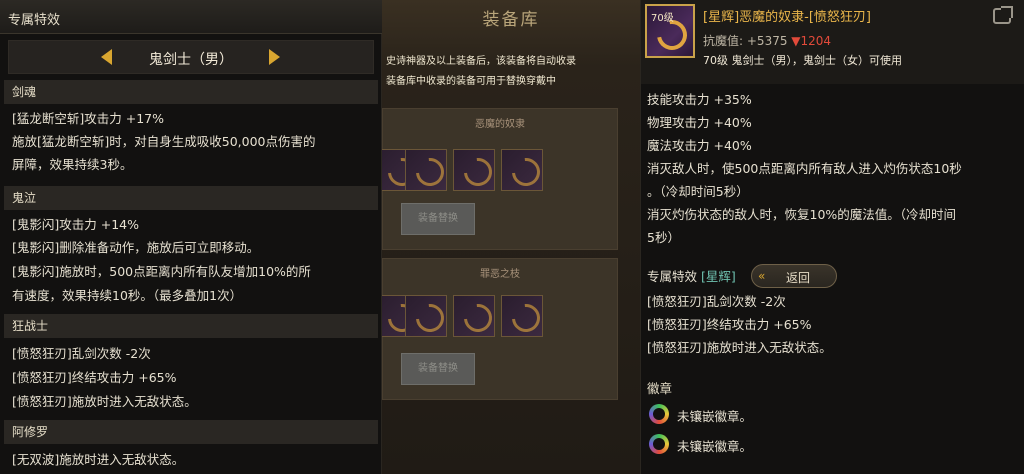  I want to click on storage-notice-line: 史诗神器及以上装备后，该装备将自动收录, so click(481, 61).